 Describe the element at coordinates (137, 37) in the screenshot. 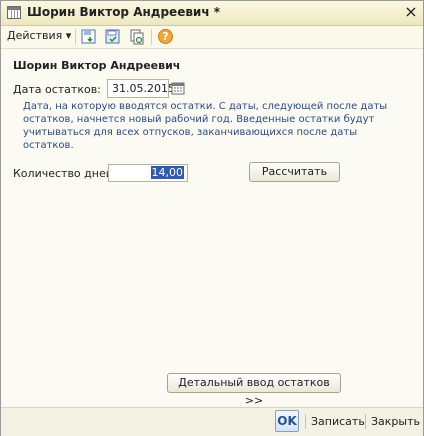

I see `copy-icon` at that location.